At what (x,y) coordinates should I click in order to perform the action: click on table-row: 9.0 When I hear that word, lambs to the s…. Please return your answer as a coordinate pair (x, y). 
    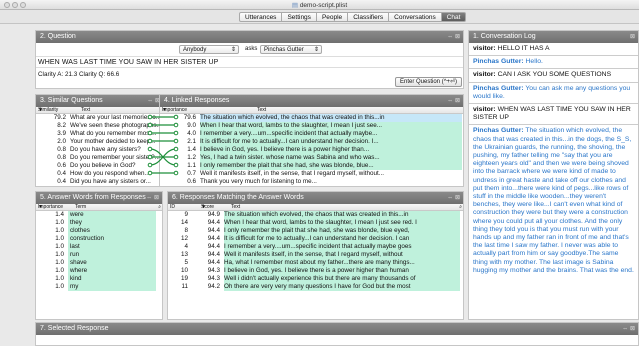
    Looking at the image, I should click on (311, 126).